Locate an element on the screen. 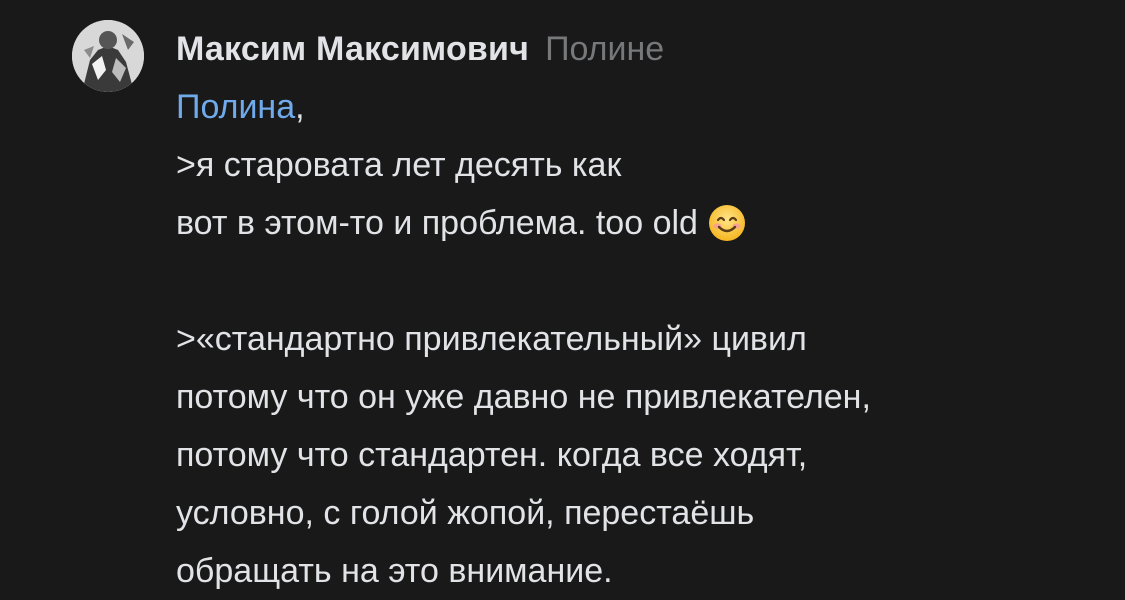 The image size is (1125, 600). text-line: обращать на это внимание. is located at coordinates (394, 571).